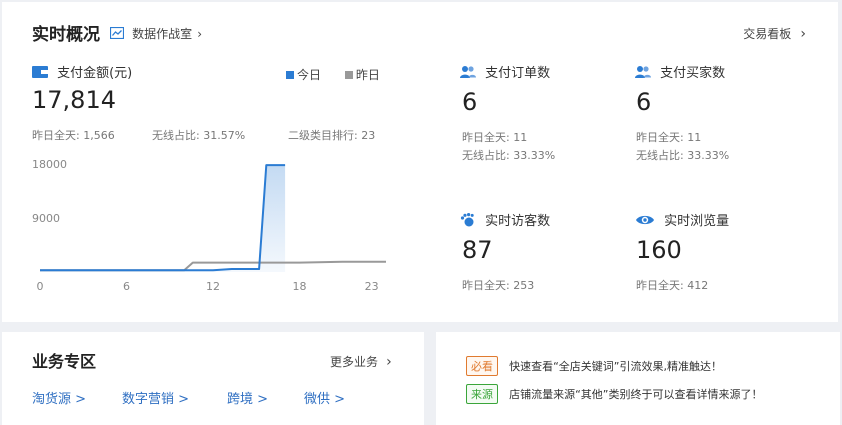 The height and width of the screenshot is (425, 842). What do you see at coordinates (697, 221) in the screenshot?
I see `pageviews-label: 实时浏览量` at bounding box center [697, 221].